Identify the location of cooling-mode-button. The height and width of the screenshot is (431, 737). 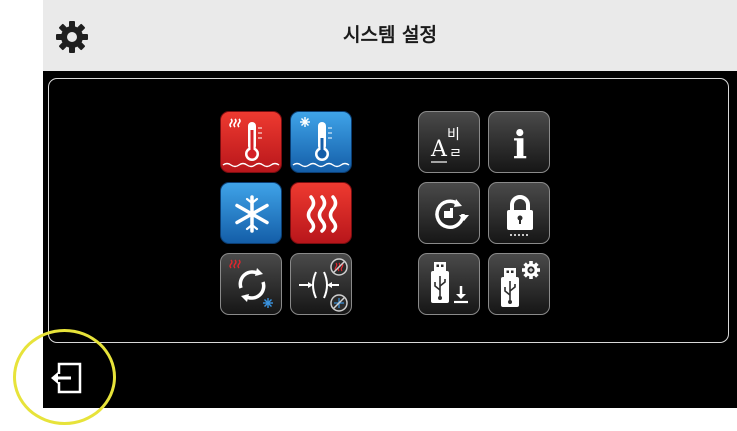
(251, 213).